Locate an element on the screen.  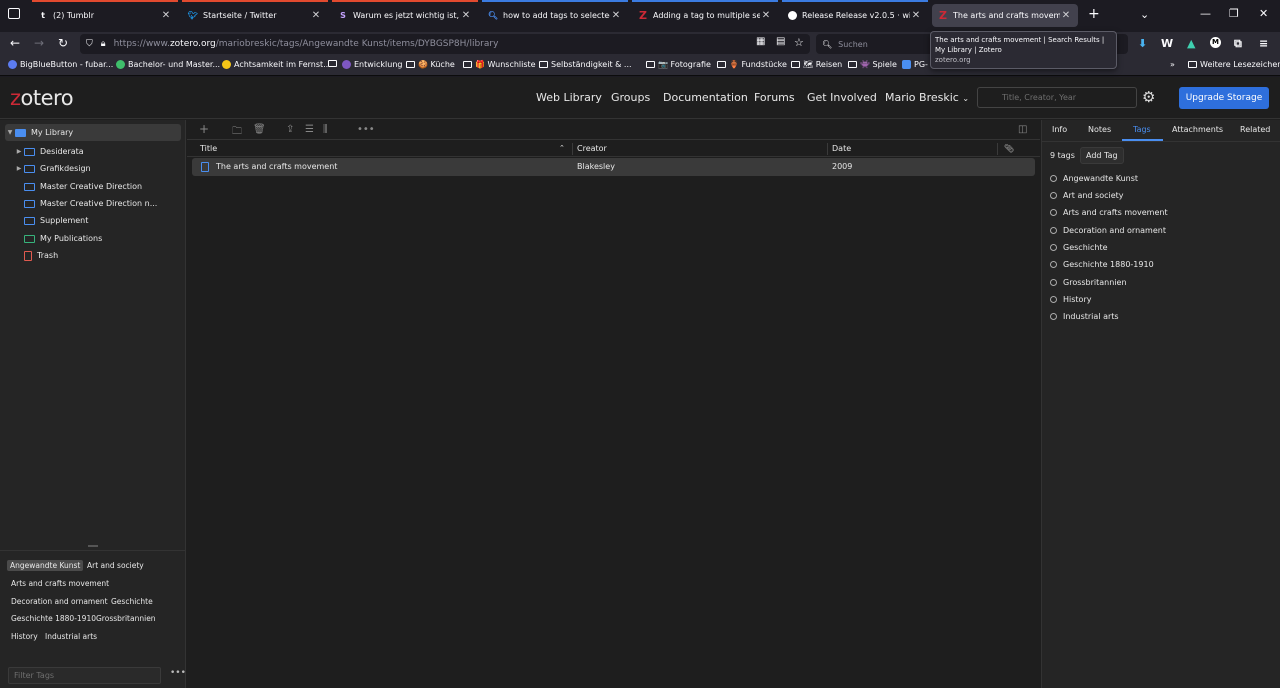
bookmark-folder: 🎁 Wunschliste is located at coordinates (499, 64).